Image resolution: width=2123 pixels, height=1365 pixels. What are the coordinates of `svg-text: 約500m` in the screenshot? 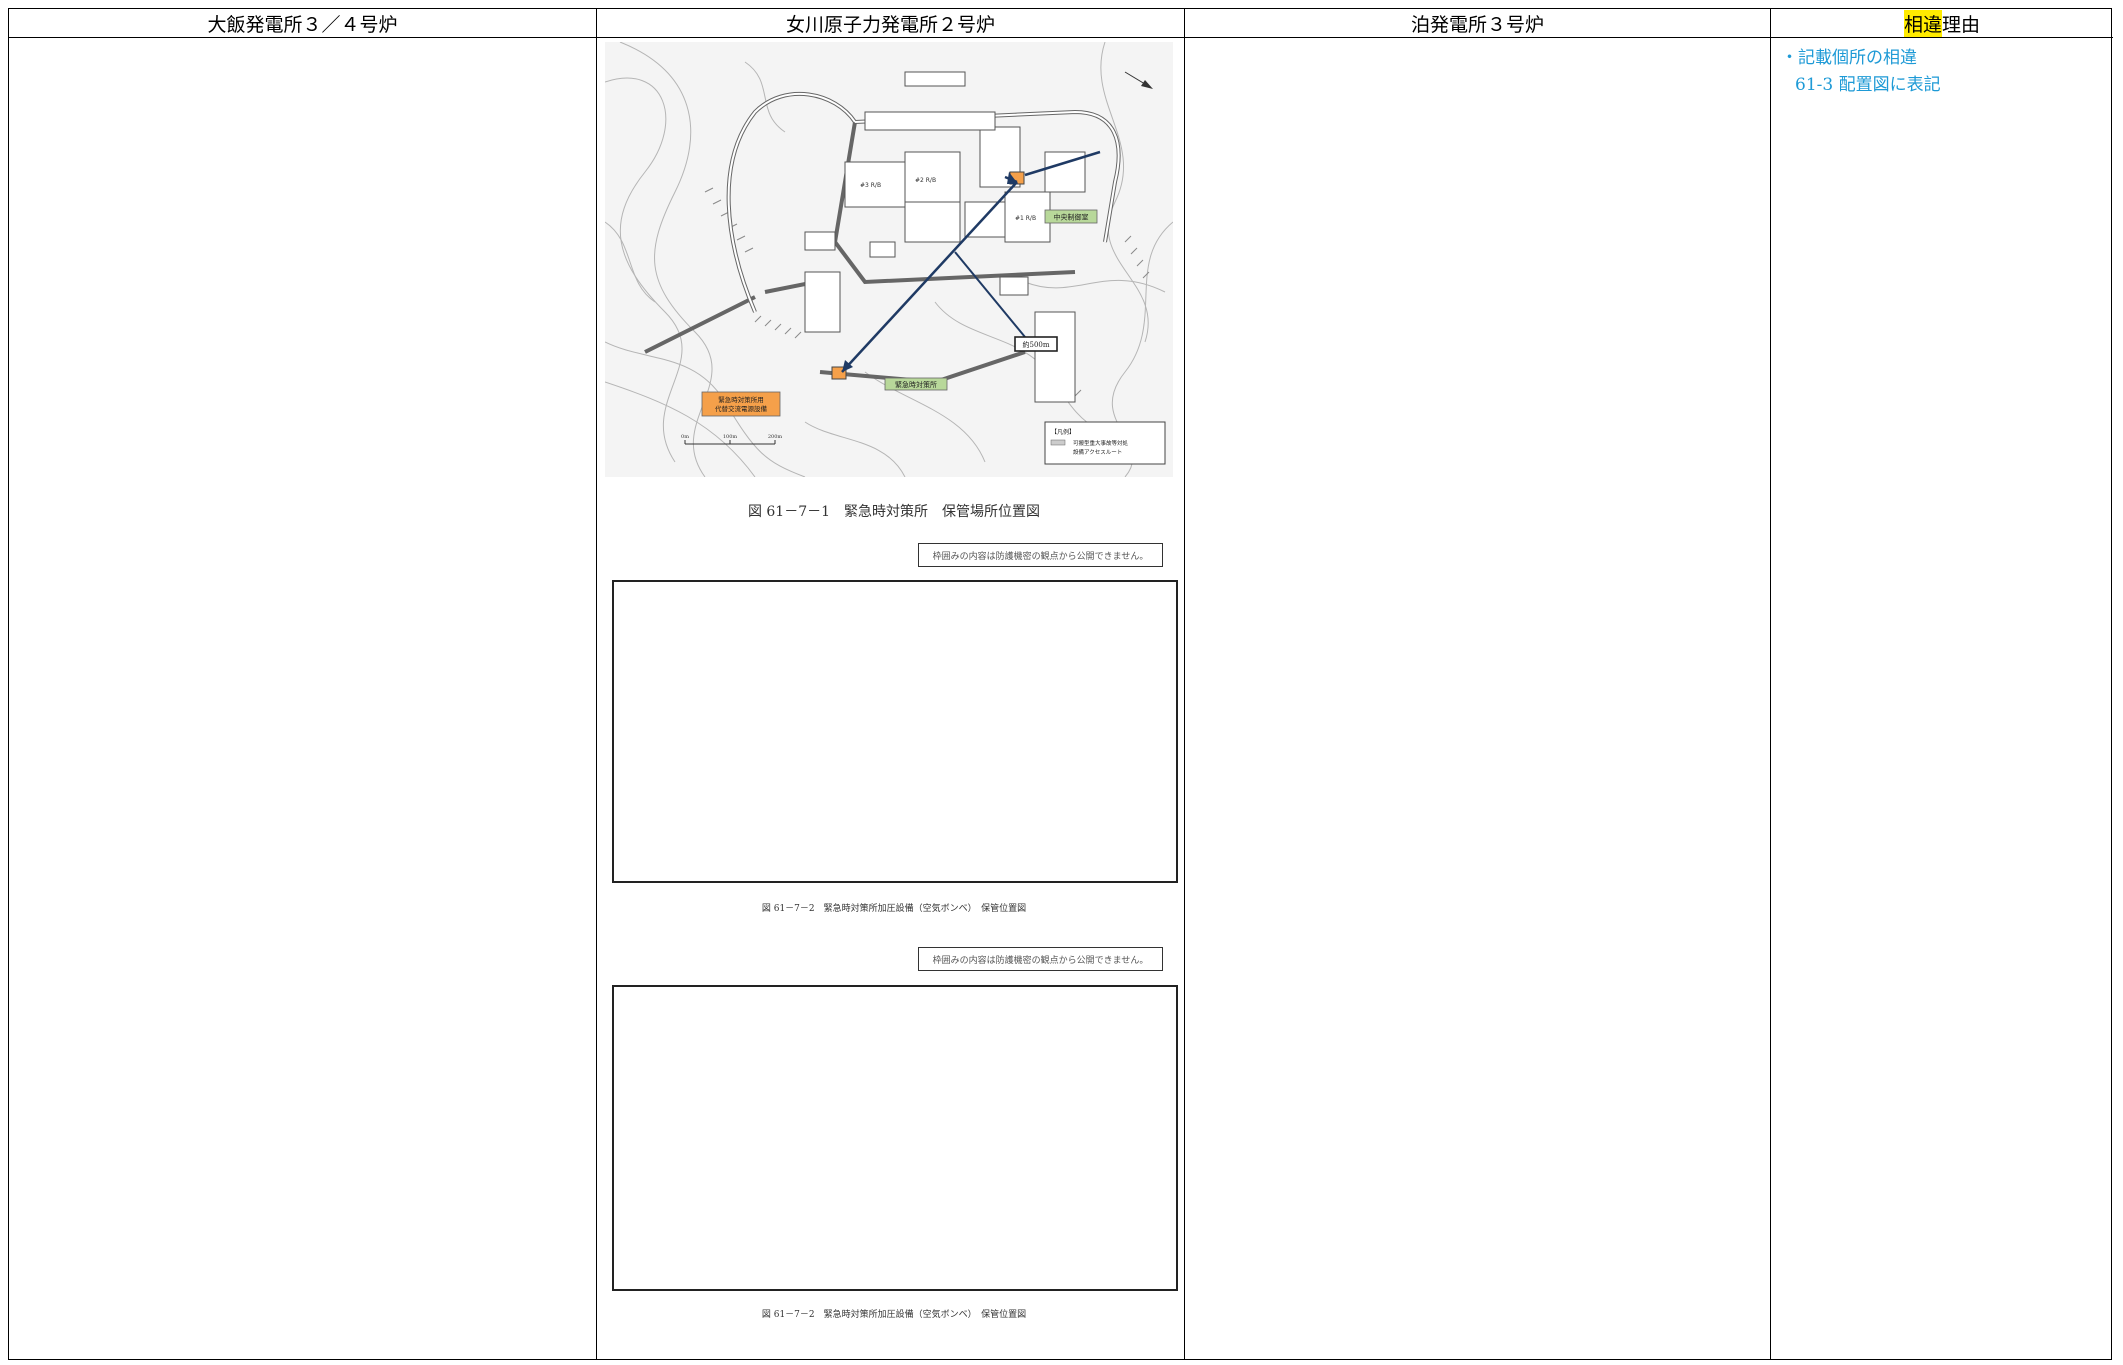 It's located at (1036, 344).